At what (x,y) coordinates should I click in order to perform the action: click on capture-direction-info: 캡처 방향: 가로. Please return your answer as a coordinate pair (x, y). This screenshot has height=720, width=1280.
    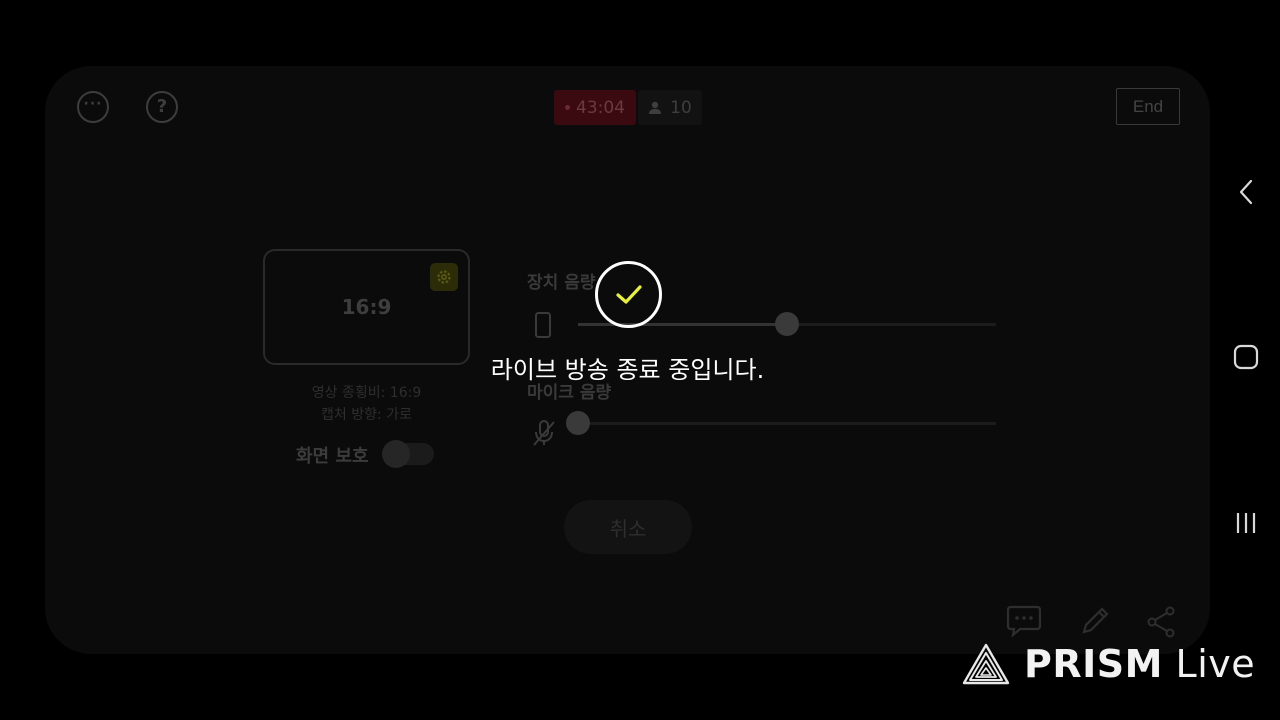
    Looking at the image, I should click on (366, 415).